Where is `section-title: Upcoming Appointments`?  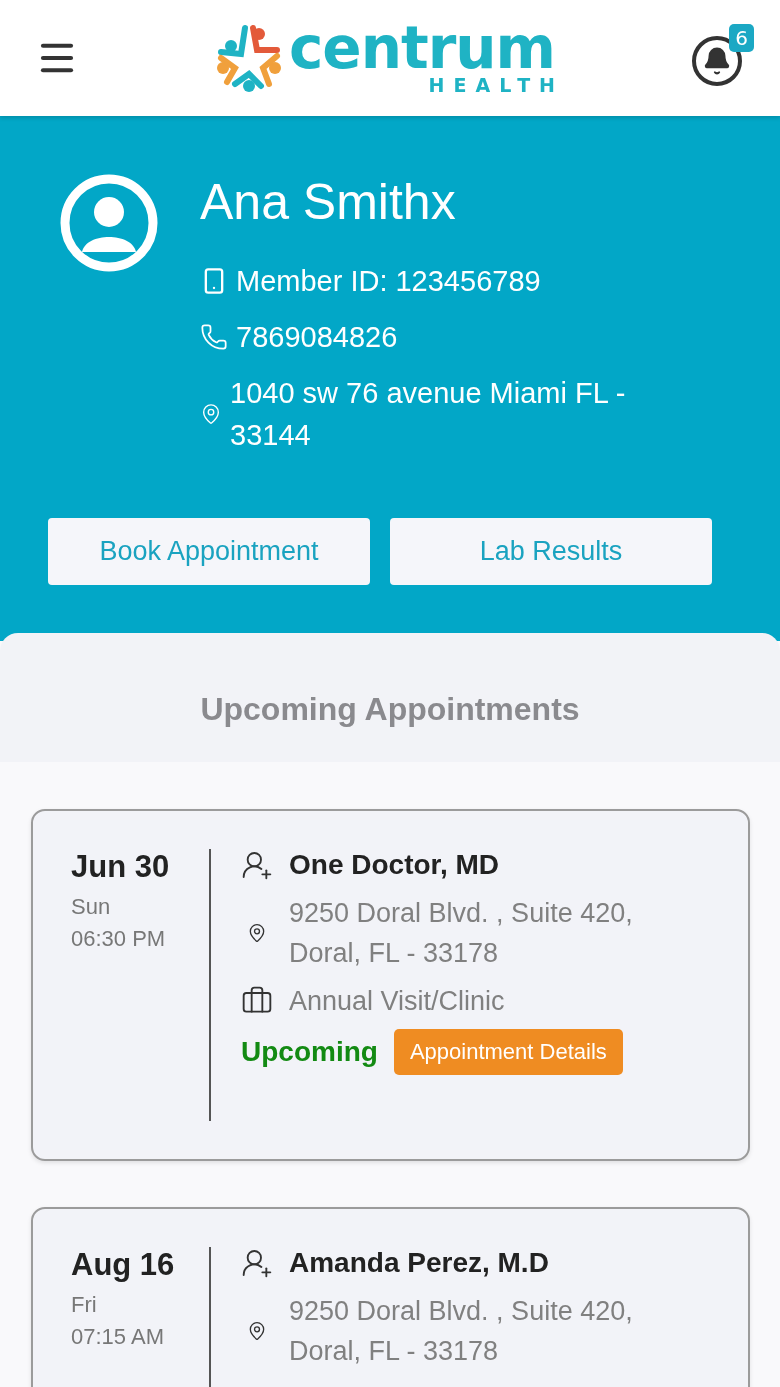
section-title: Upcoming Appointments is located at coordinates (390, 709).